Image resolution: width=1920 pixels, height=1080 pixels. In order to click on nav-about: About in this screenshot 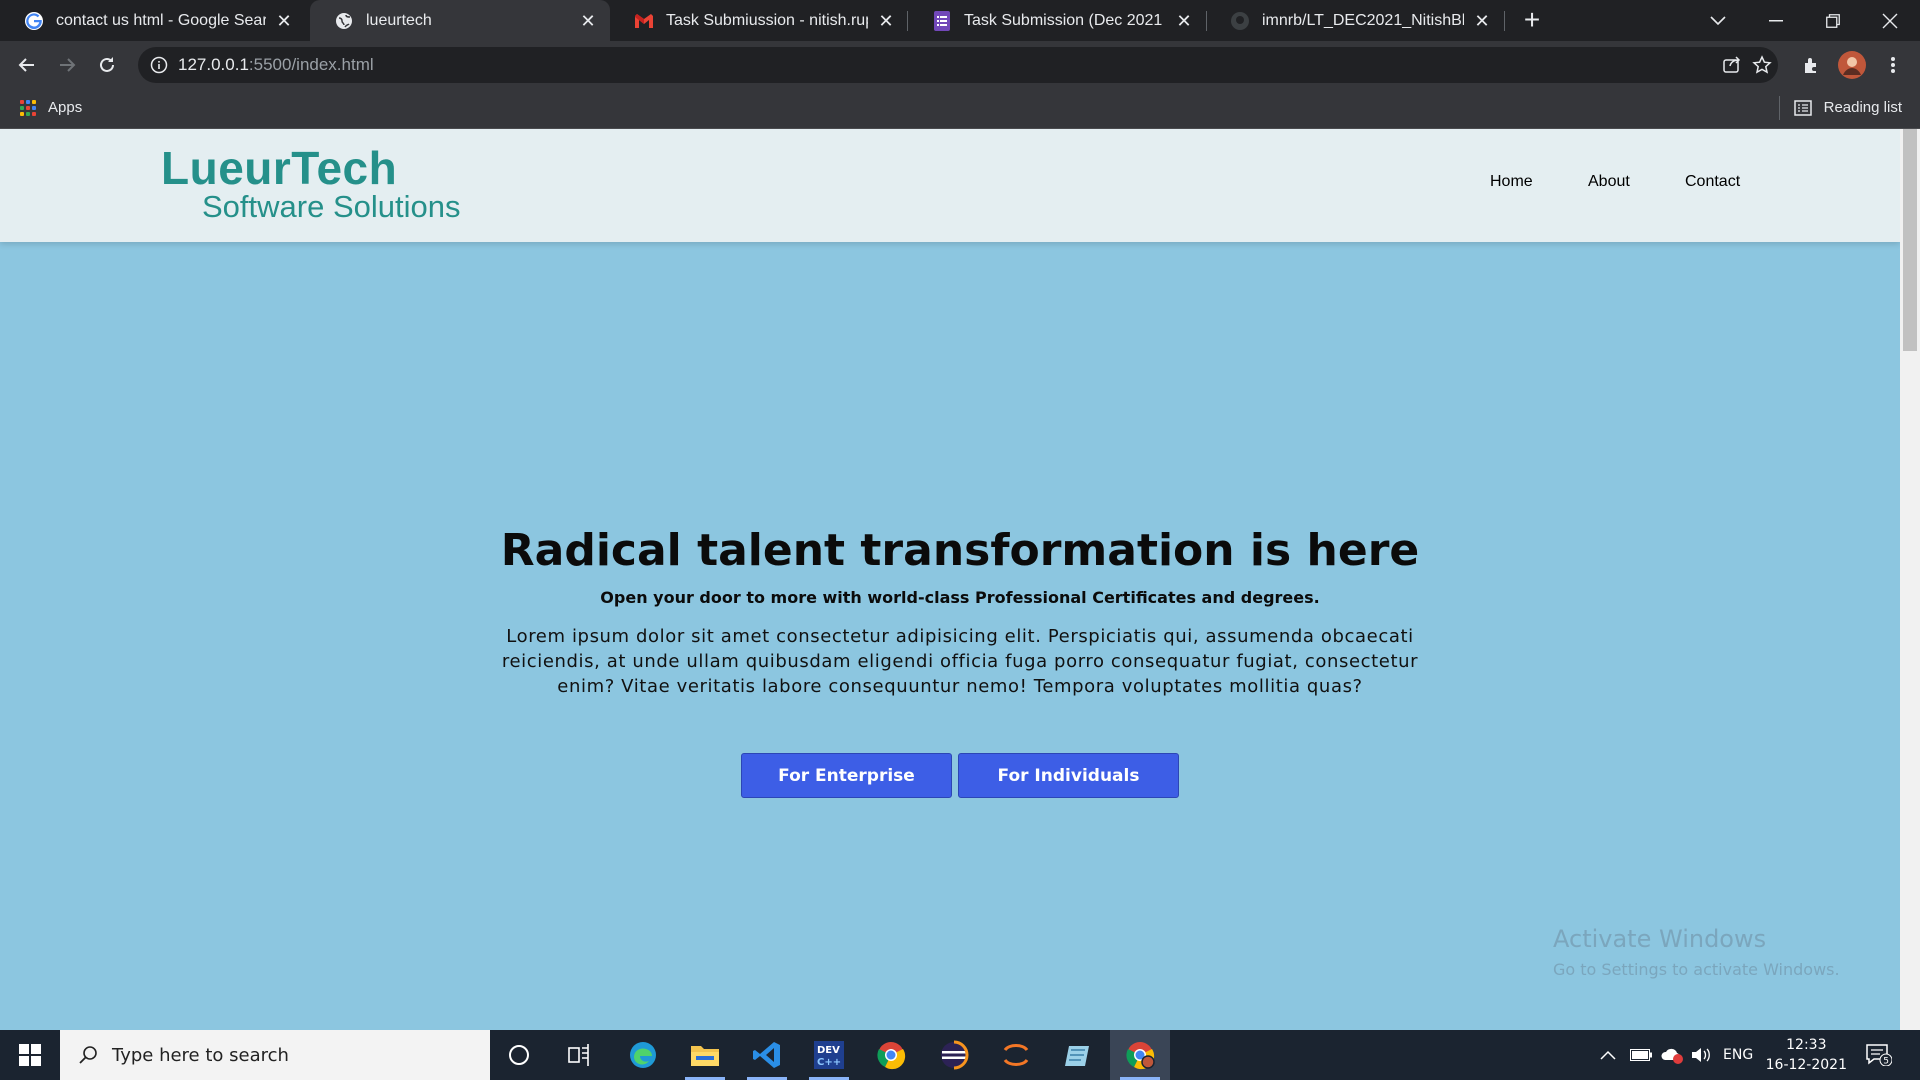, I will do `click(1609, 182)`.